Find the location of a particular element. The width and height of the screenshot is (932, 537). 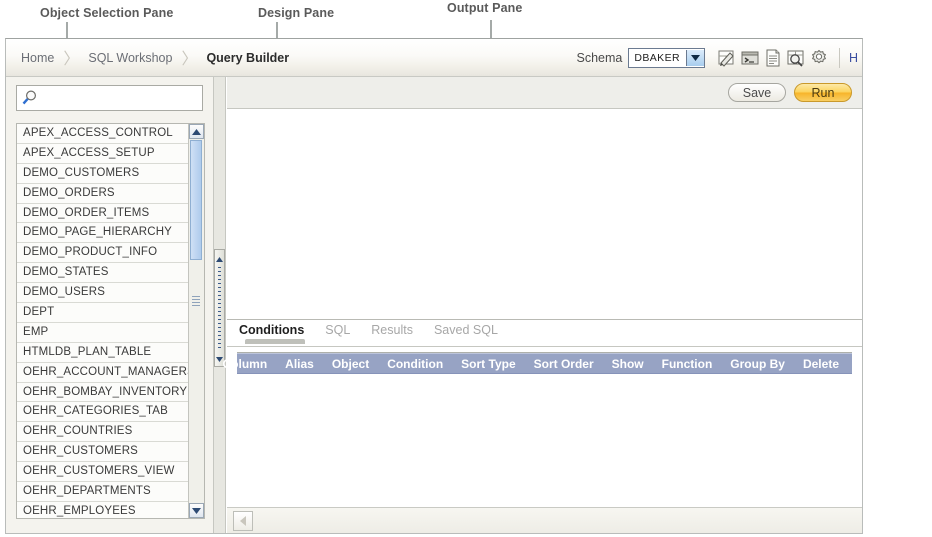

column-header-object: Object is located at coordinates (350, 364).